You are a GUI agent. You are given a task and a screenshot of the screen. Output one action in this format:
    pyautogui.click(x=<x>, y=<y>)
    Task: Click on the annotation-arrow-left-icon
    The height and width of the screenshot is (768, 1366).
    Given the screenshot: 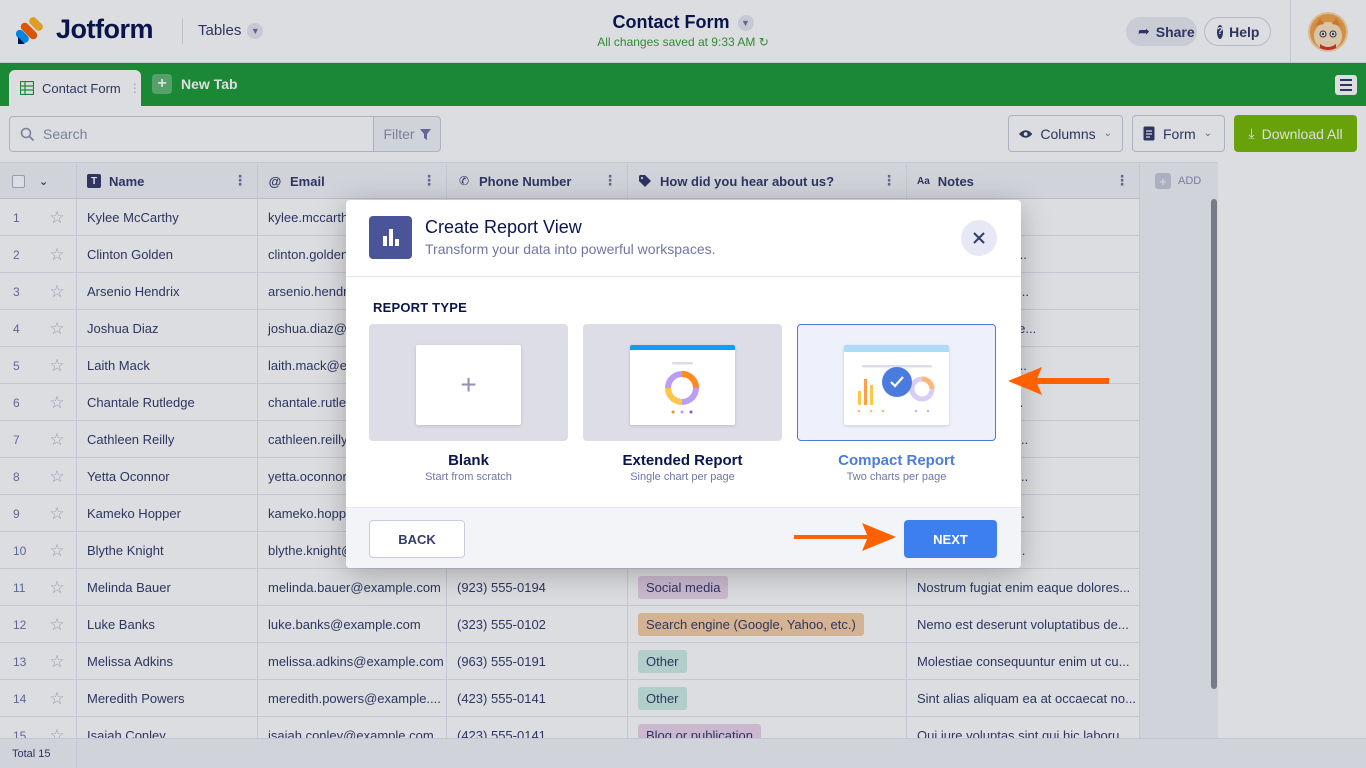 What is the action you would take?
    pyautogui.click(x=1058, y=381)
    